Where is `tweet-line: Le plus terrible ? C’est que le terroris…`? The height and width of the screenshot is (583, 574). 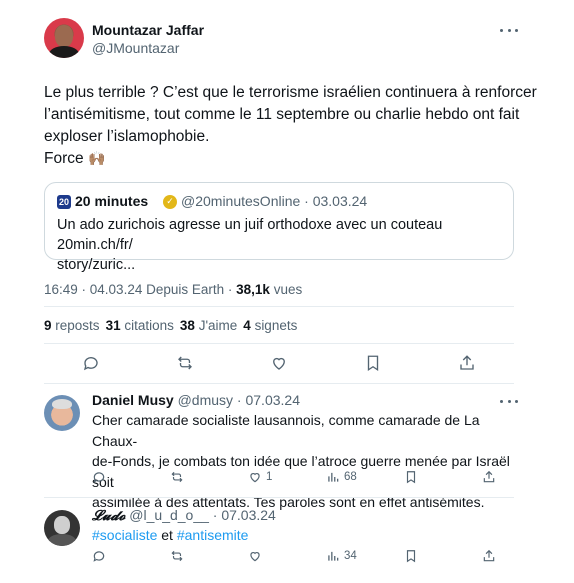 tweet-line: Le plus terrible ? C’est que le terroris… is located at coordinates (290, 92).